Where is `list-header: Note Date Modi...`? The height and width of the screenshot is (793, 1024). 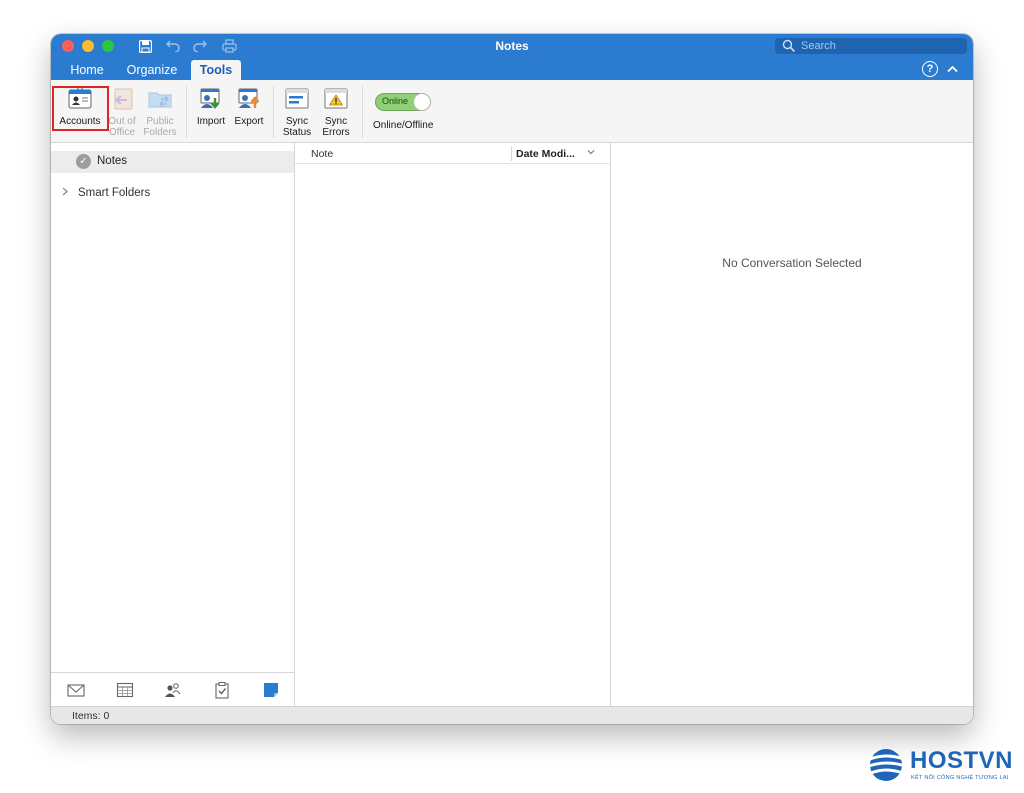 list-header: Note Date Modi... is located at coordinates (452, 153).